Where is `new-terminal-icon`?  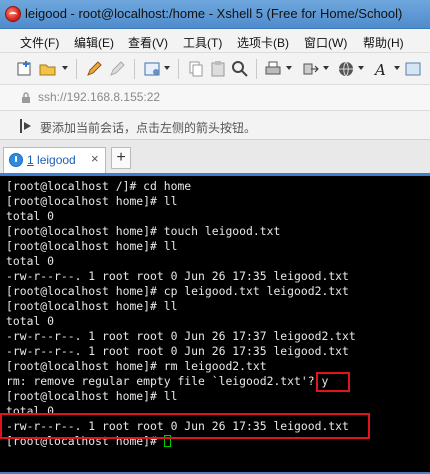 new-terminal-icon is located at coordinates (152, 69).